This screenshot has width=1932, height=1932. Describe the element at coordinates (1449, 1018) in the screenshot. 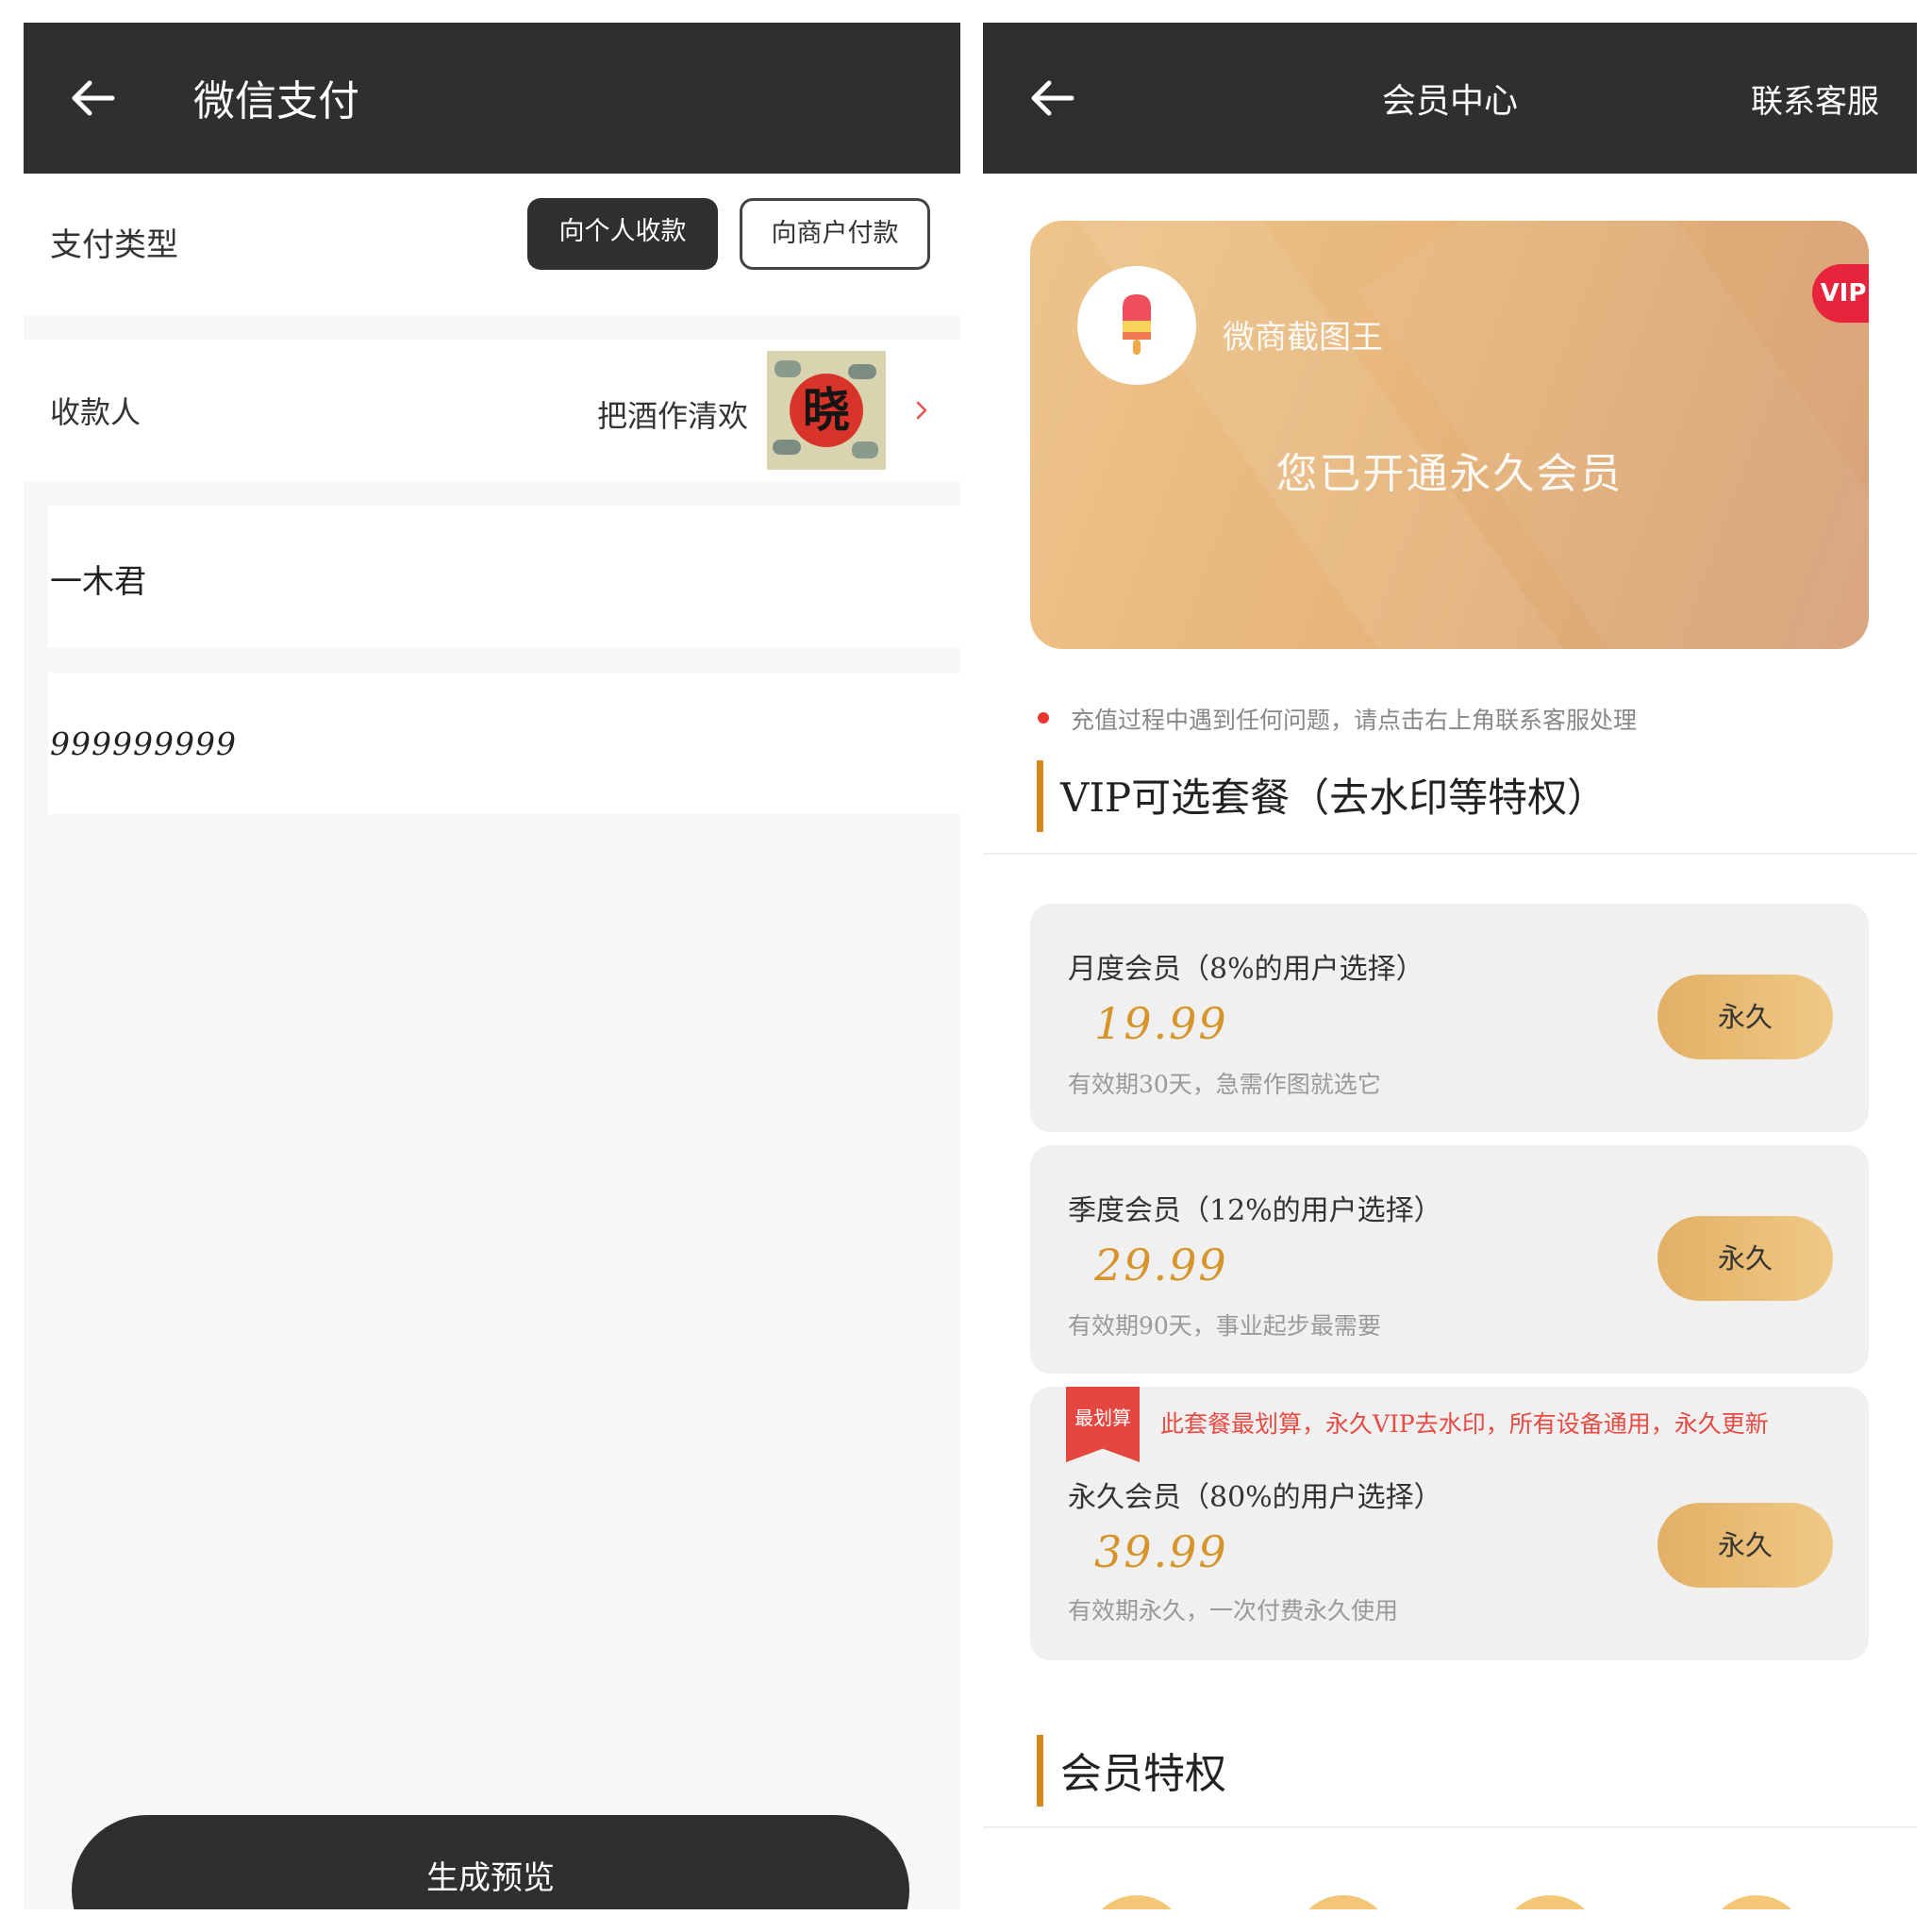

I see `plan-card-monthly: 月度会员（8%的用户选择） 19.99 有效期30天，急需作图就选它 永久` at that location.